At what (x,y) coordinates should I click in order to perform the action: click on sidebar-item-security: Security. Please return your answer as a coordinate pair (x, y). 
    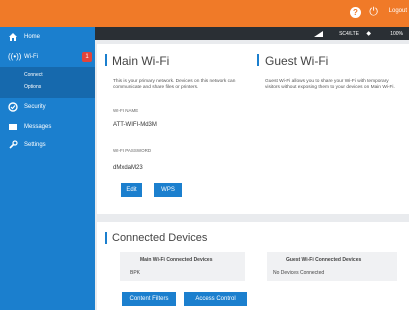
    Looking at the image, I should click on (47, 107).